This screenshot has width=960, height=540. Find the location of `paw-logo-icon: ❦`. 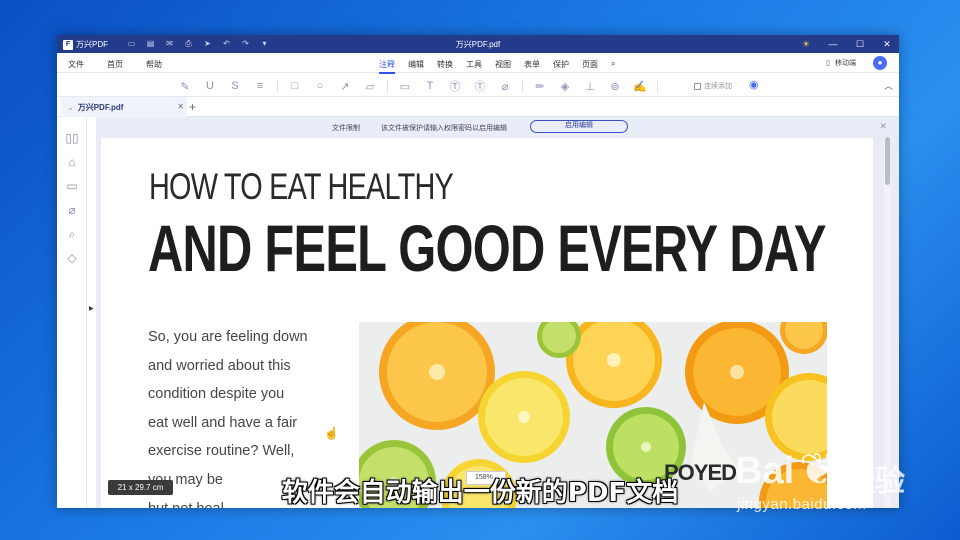

paw-logo-icon: ❦ is located at coordinates (817, 469).